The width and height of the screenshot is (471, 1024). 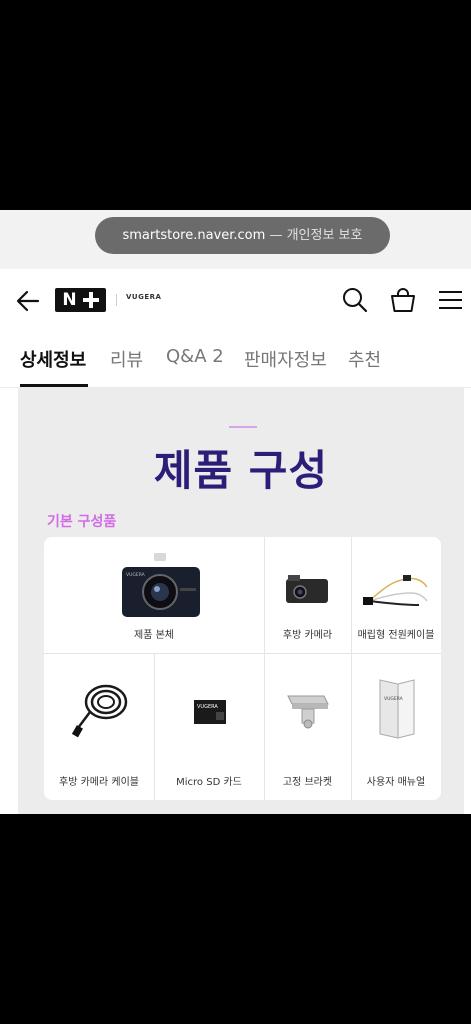 I want to click on list-item: 매립형 전원케이블, so click(x=396, y=595).